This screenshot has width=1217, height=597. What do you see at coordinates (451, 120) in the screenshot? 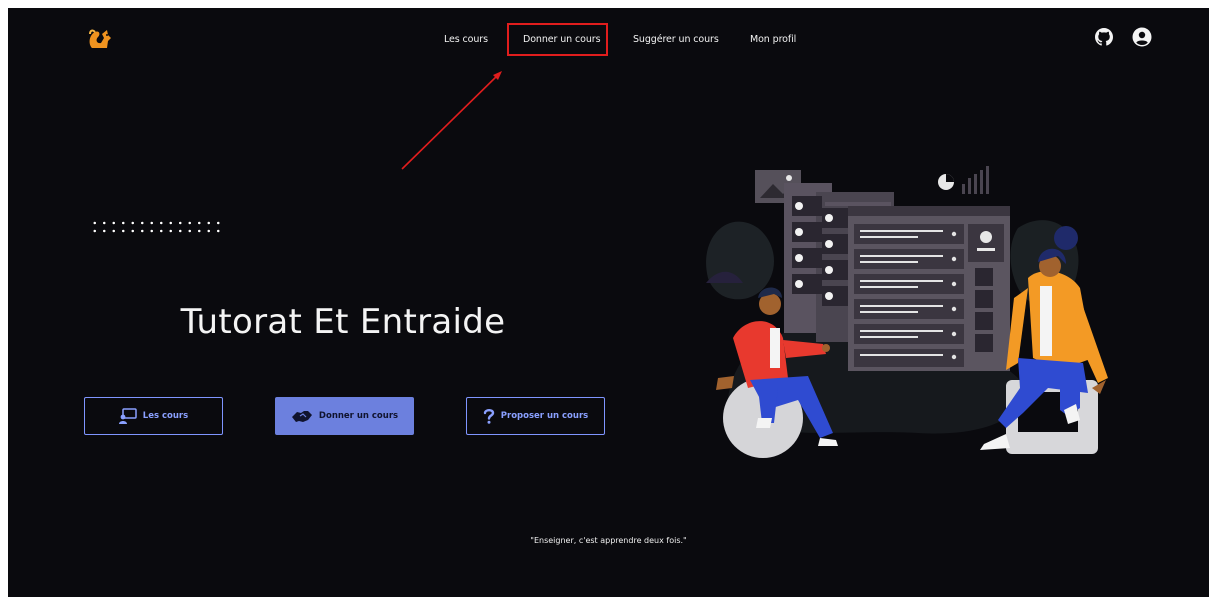
I see `annotation-arrow` at bounding box center [451, 120].